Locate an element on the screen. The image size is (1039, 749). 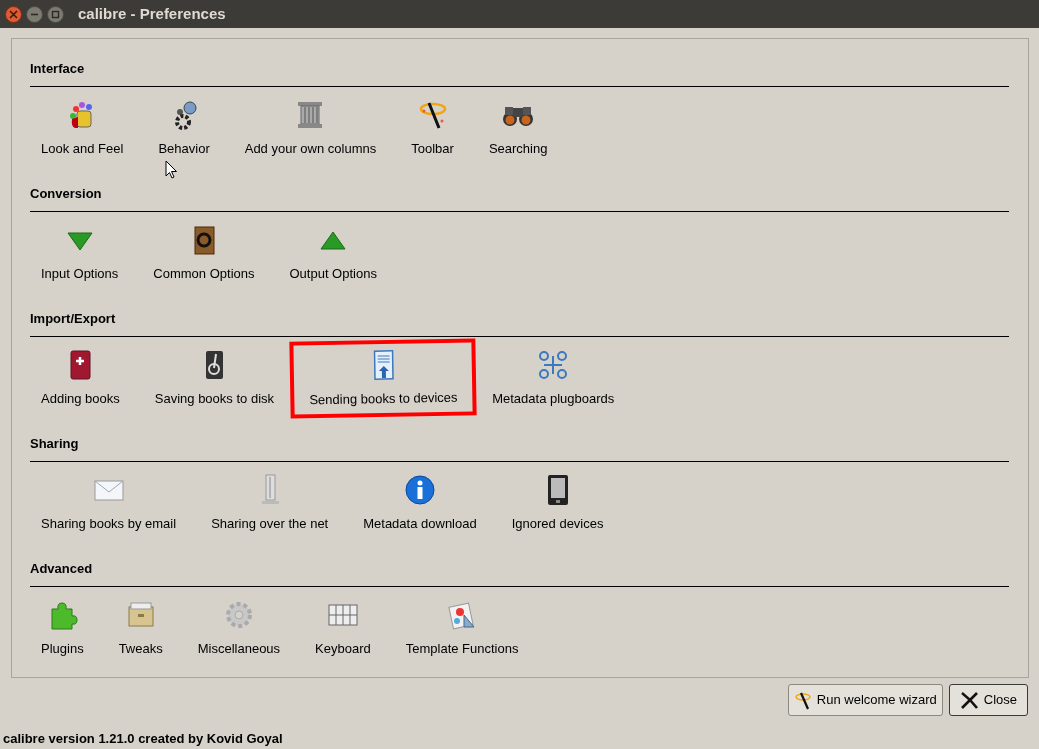
preference-item: Plugins is located at coordinates (62, 627).